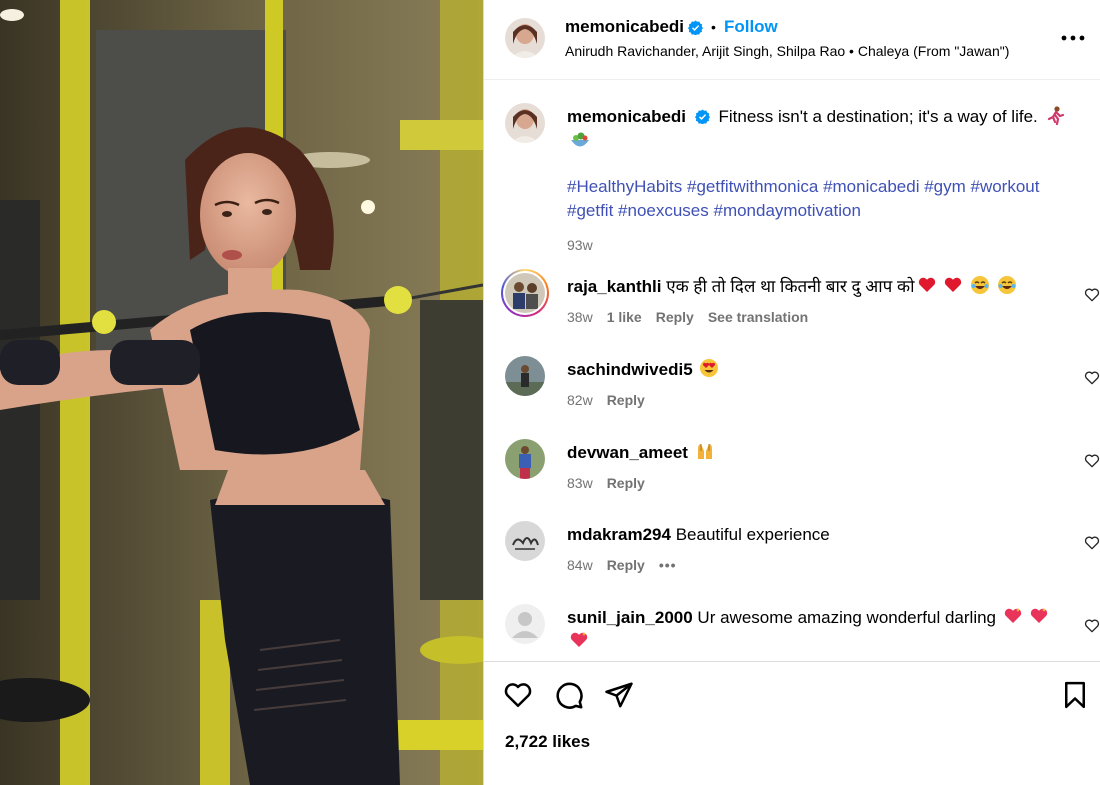 The height and width of the screenshot is (785, 1100). I want to click on see-translation-button: See translation, so click(758, 317).